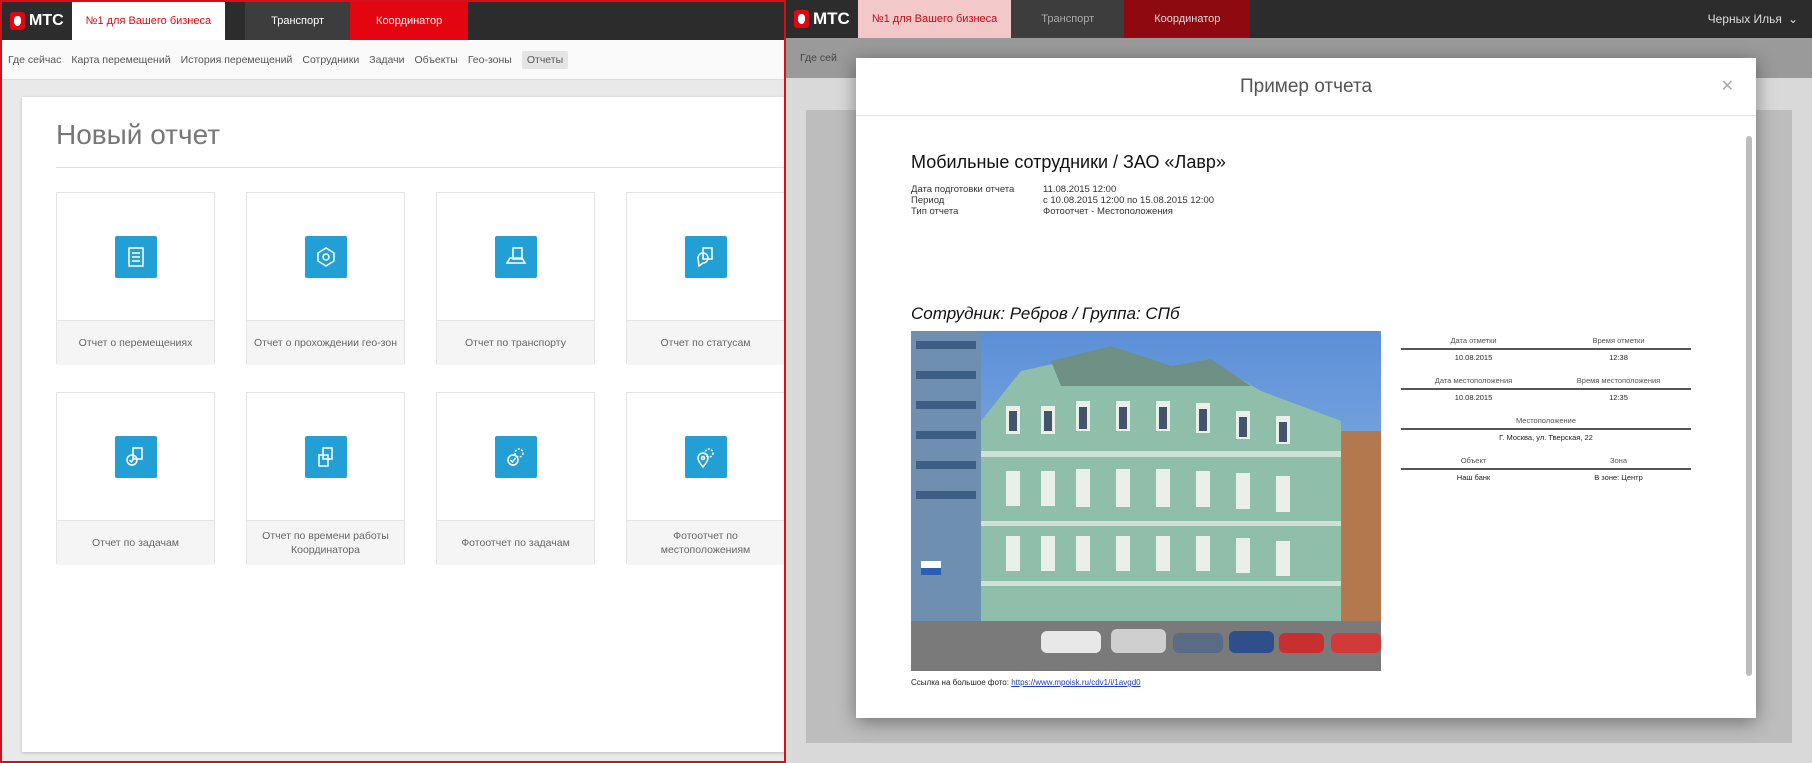  What do you see at coordinates (1473, 460) in the screenshot?
I see `info-header: Объект` at bounding box center [1473, 460].